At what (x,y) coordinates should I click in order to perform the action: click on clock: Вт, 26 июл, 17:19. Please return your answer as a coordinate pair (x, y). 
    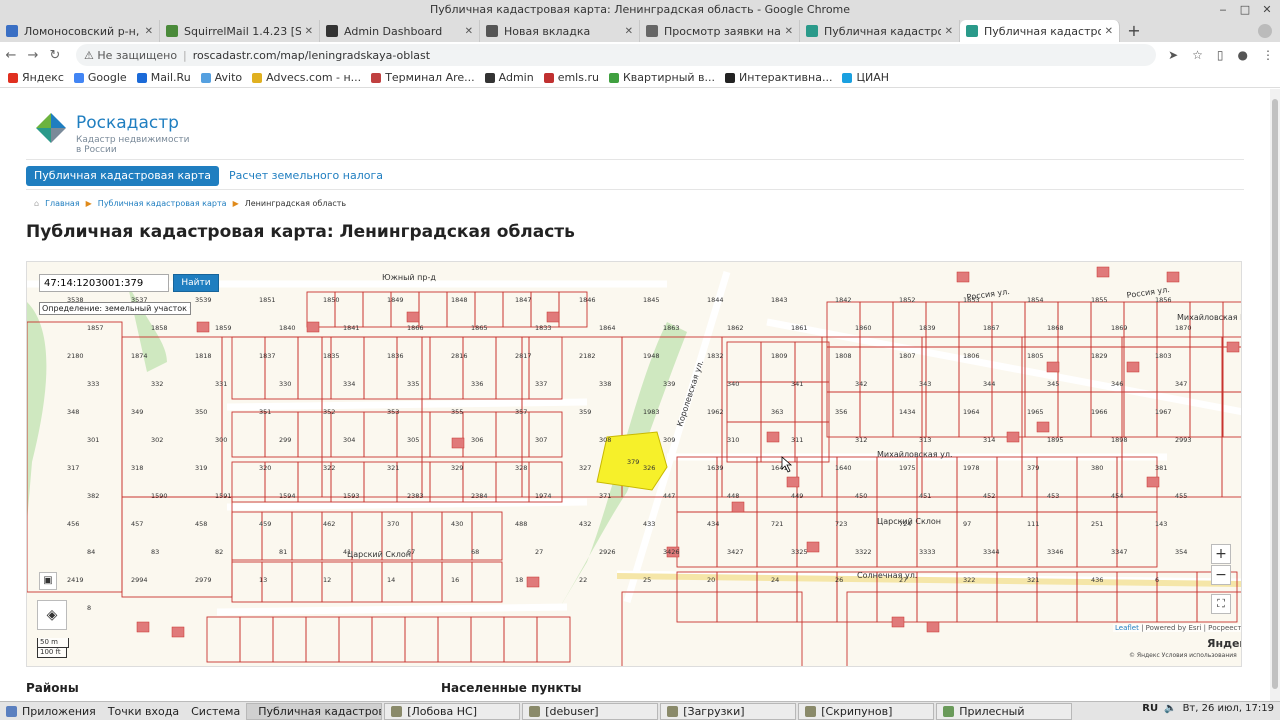
    Looking at the image, I should click on (1228, 708).